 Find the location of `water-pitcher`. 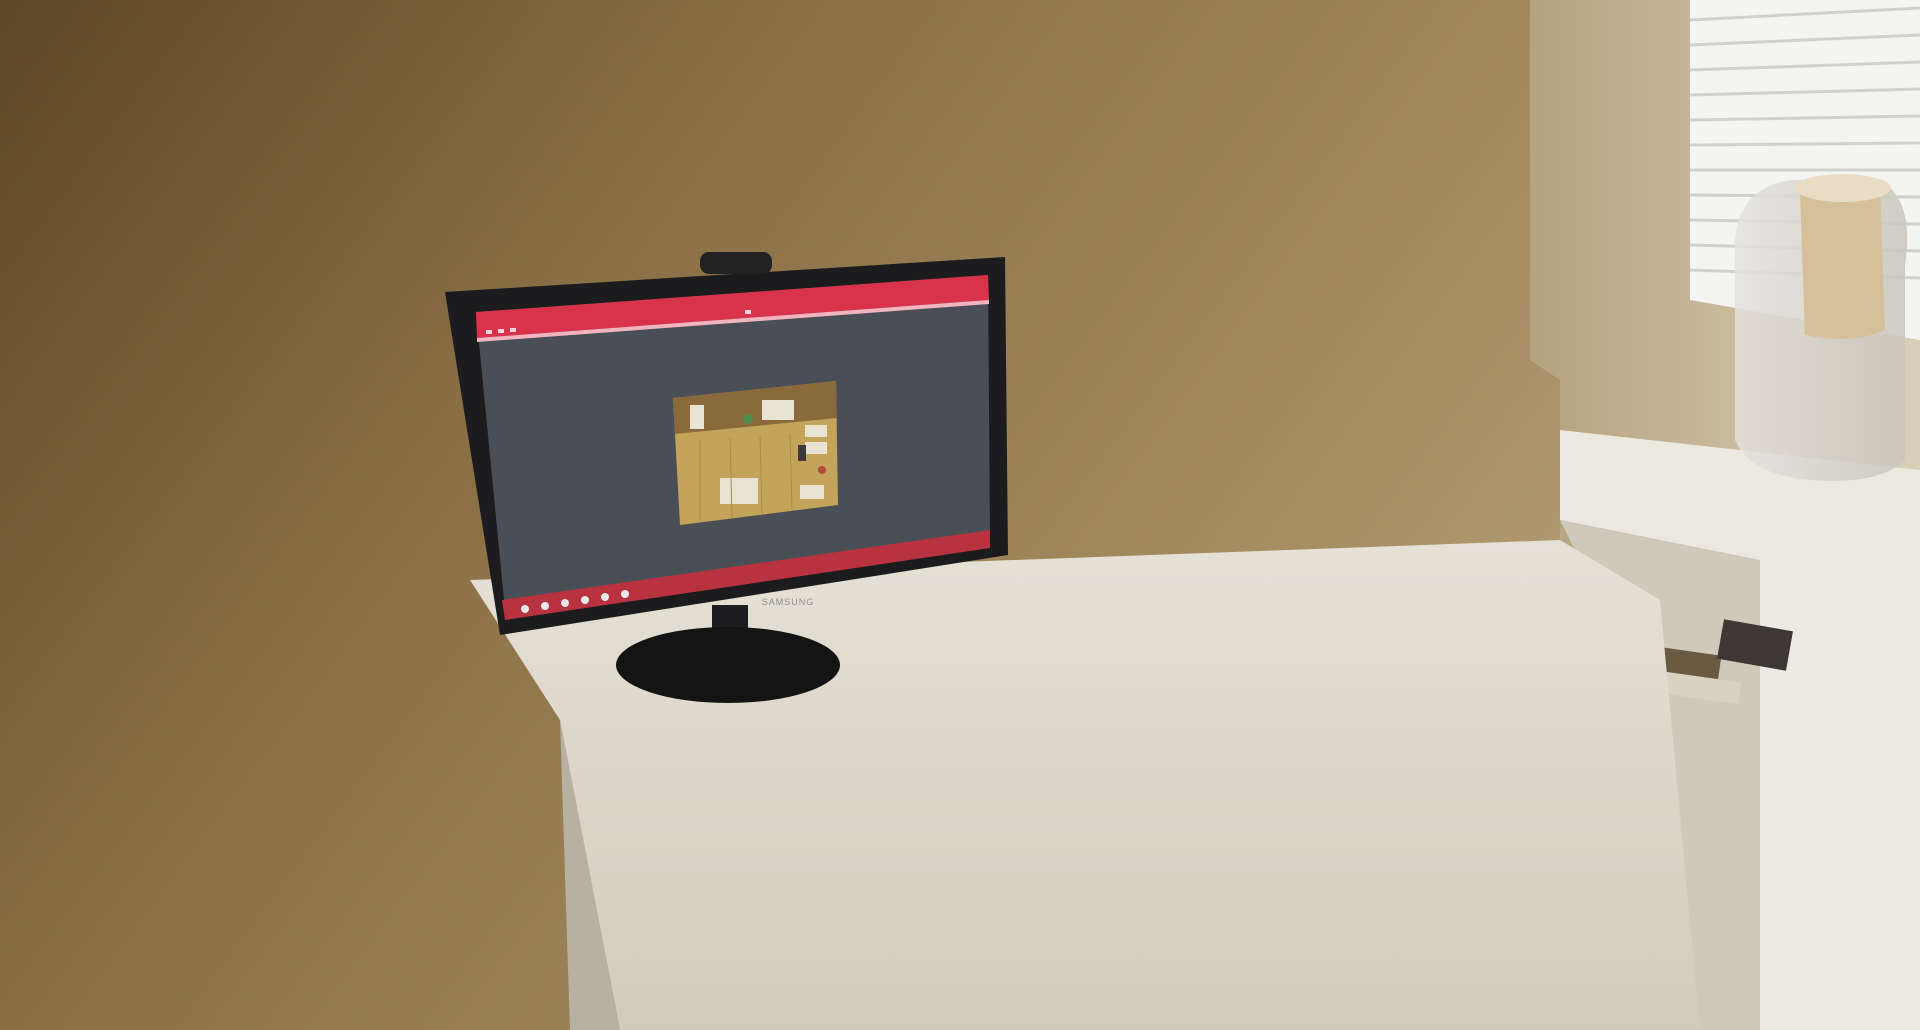

water-pitcher is located at coordinates (1821, 327).